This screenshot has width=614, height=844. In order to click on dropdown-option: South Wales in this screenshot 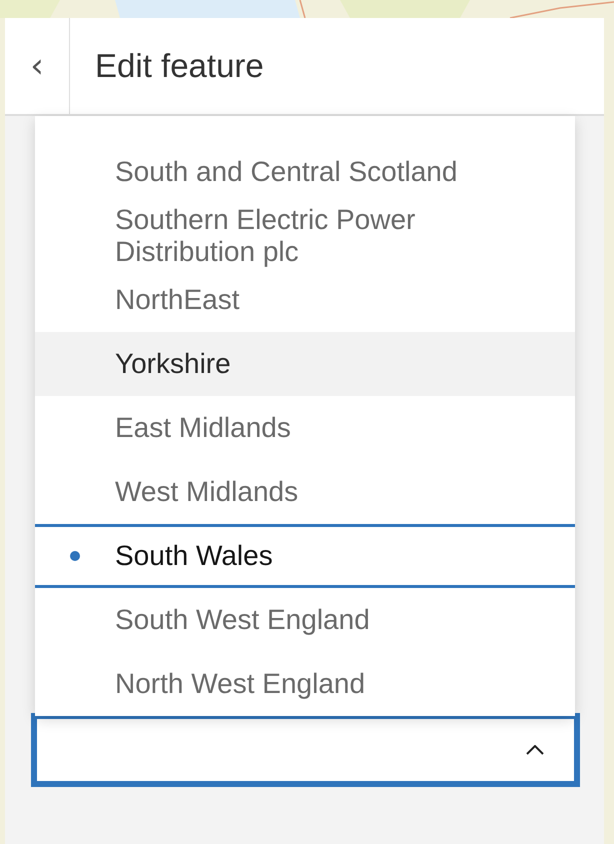, I will do `click(305, 556)`.